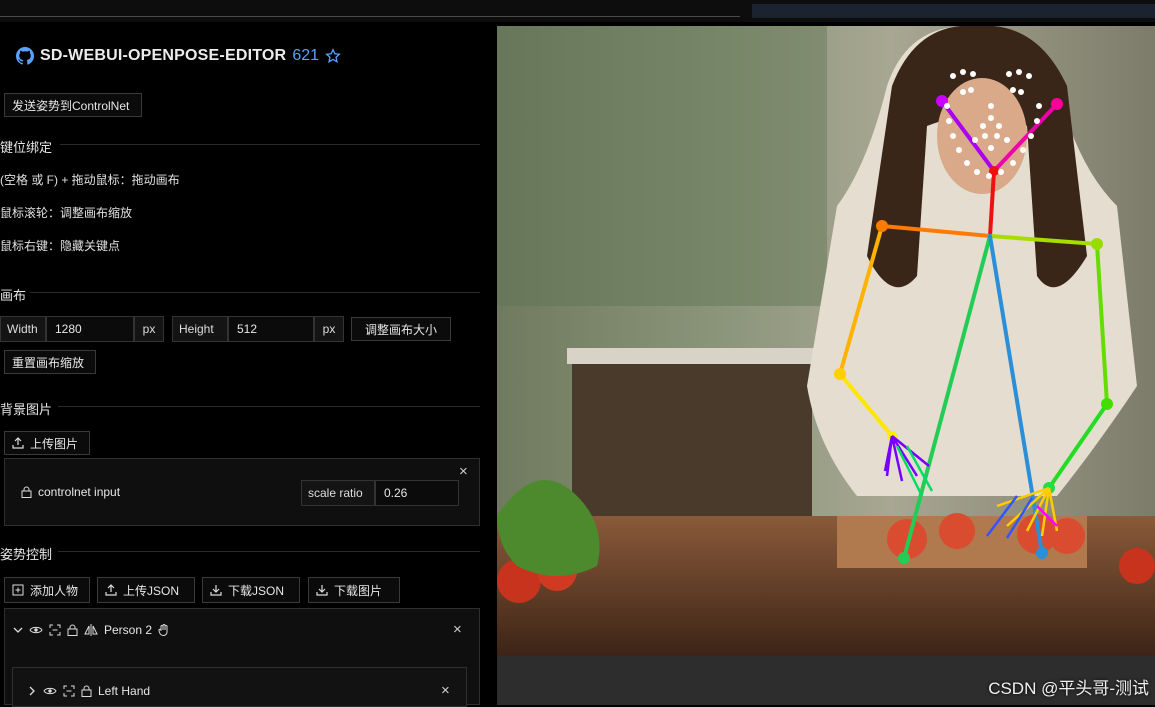 This screenshot has height=707, width=1155. I want to click on chevron-down-icon, so click(18, 630).